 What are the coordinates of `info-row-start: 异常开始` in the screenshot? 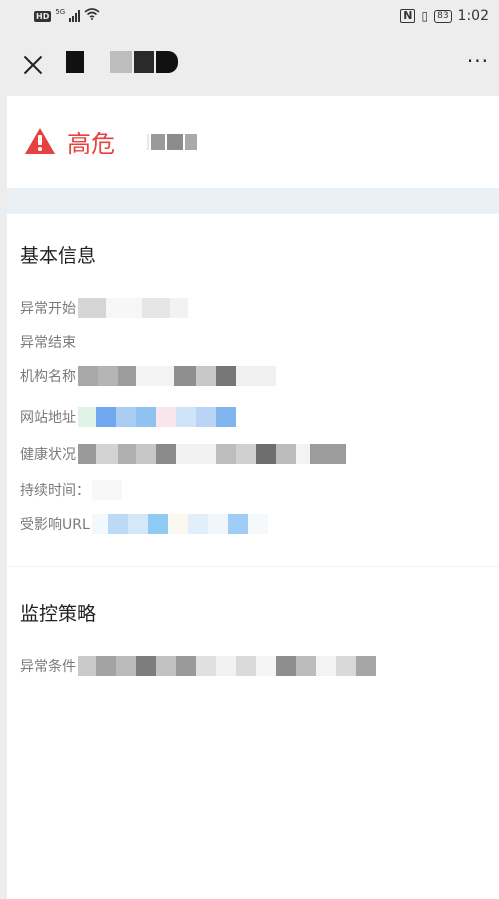 It's located at (104, 308).